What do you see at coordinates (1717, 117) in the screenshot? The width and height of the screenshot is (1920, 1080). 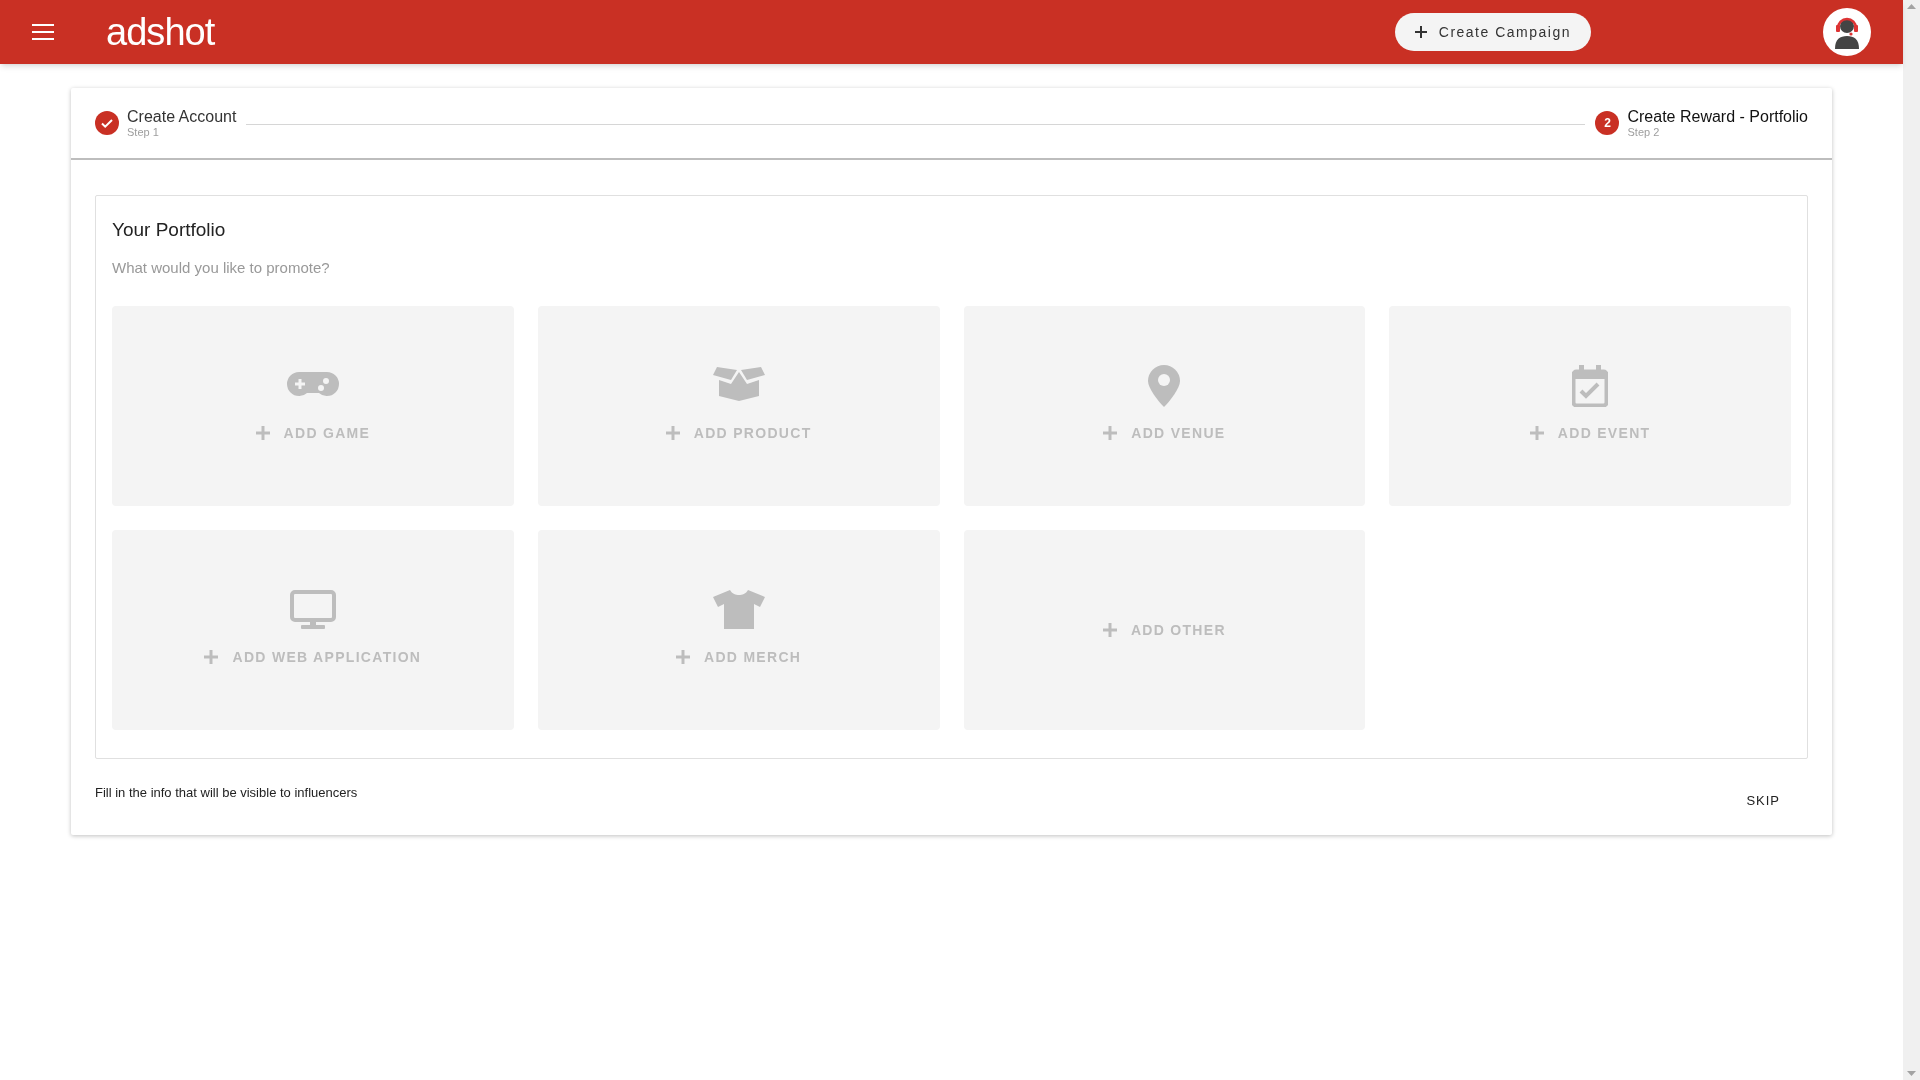 I see `step-title: Create Reward - Portfolio` at bounding box center [1717, 117].